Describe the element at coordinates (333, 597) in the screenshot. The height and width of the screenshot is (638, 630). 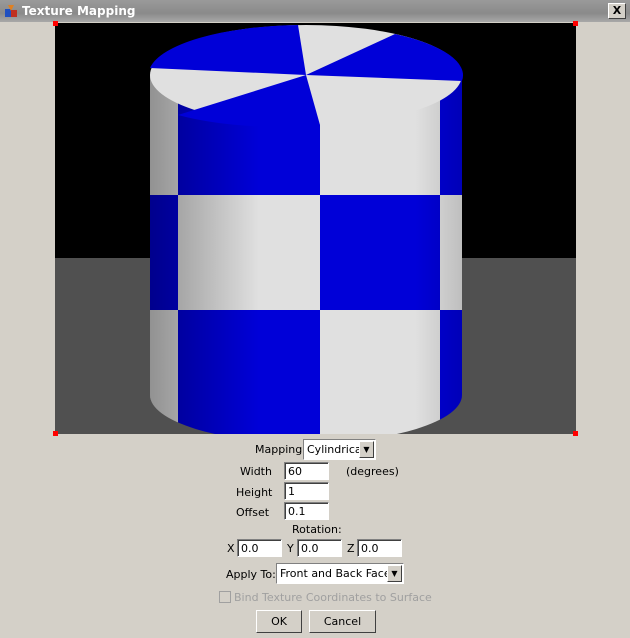
I see `bind-texture-label: Bind Texture Coordinates to Surface` at that location.